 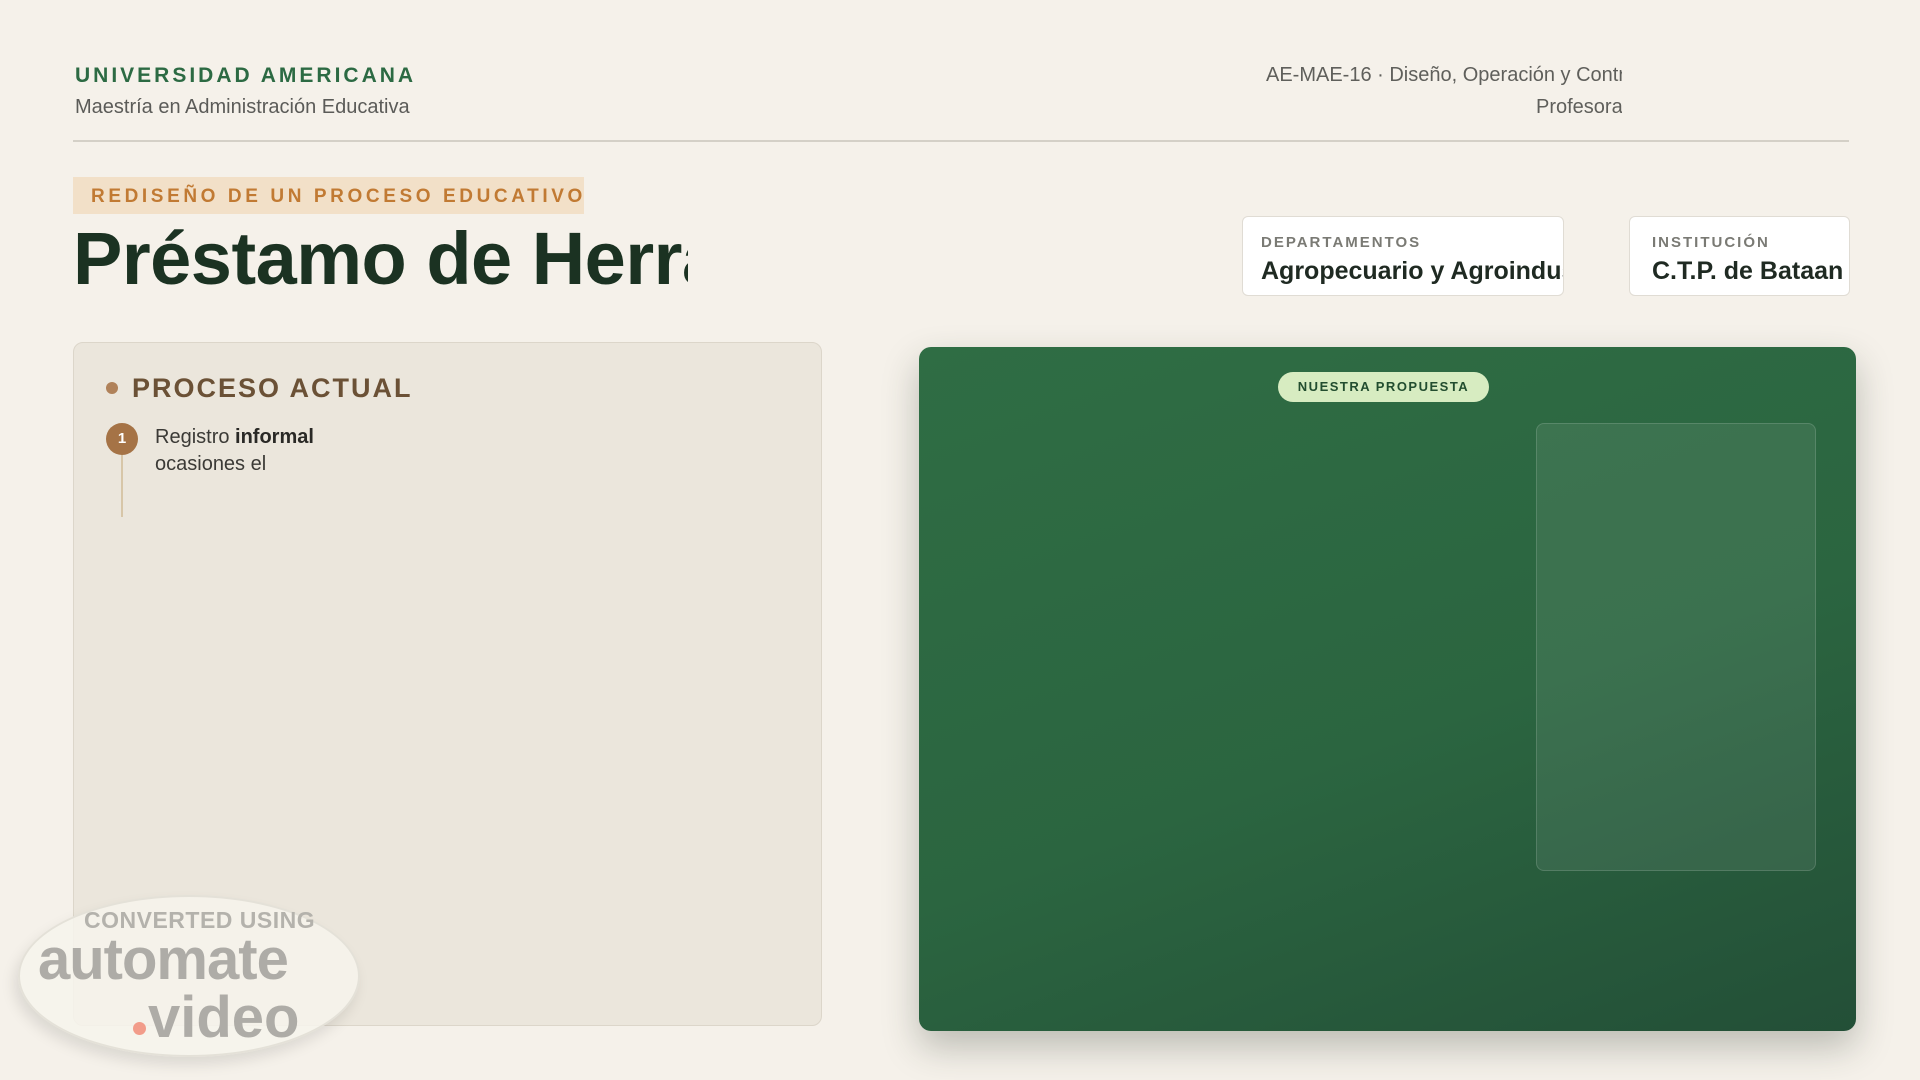 What do you see at coordinates (235, 452) in the screenshot?
I see `step-description: Registro informal ocasiones el equipo` at bounding box center [235, 452].